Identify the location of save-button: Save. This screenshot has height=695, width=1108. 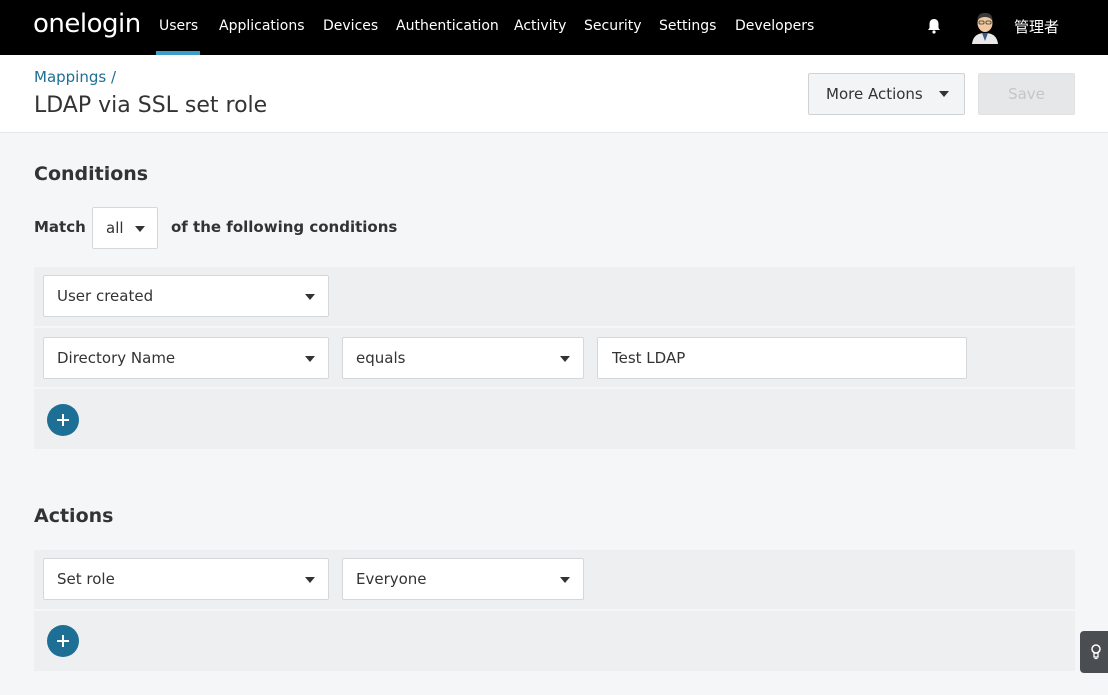
(1026, 94).